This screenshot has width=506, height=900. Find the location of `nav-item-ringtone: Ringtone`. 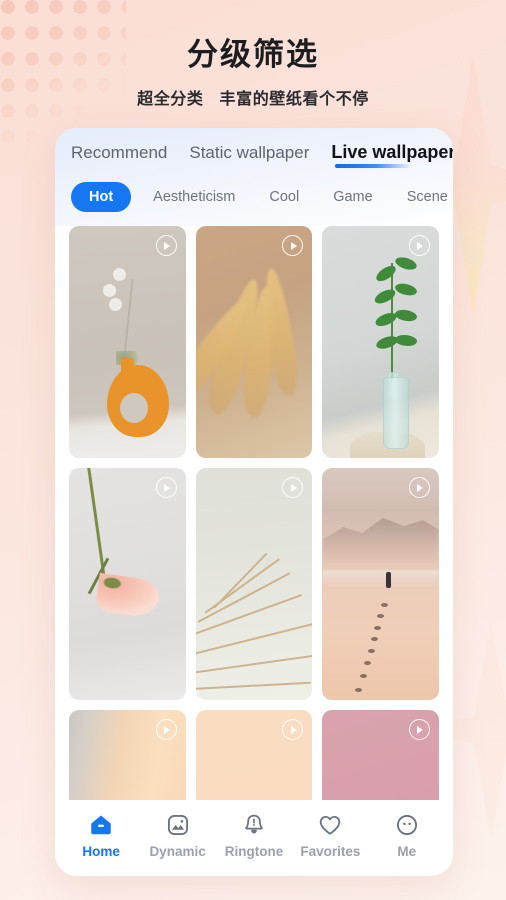

nav-item-ringtone: Ringtone is located at coordinates (254, 835).